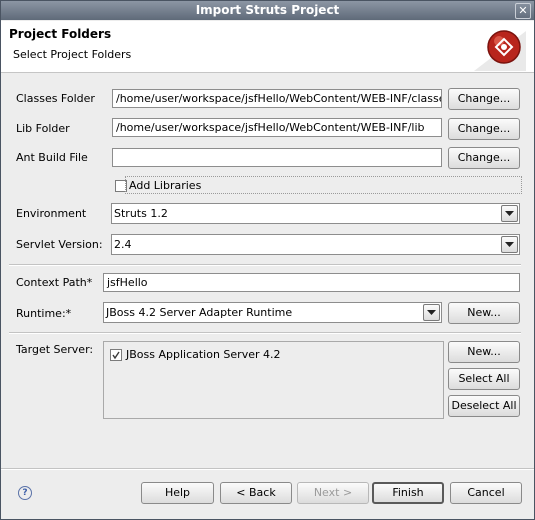 Image resolution: width=535 pixels, height=520 pixels. I want to click on runtime-label: Runtime:*, so click(44, 313).